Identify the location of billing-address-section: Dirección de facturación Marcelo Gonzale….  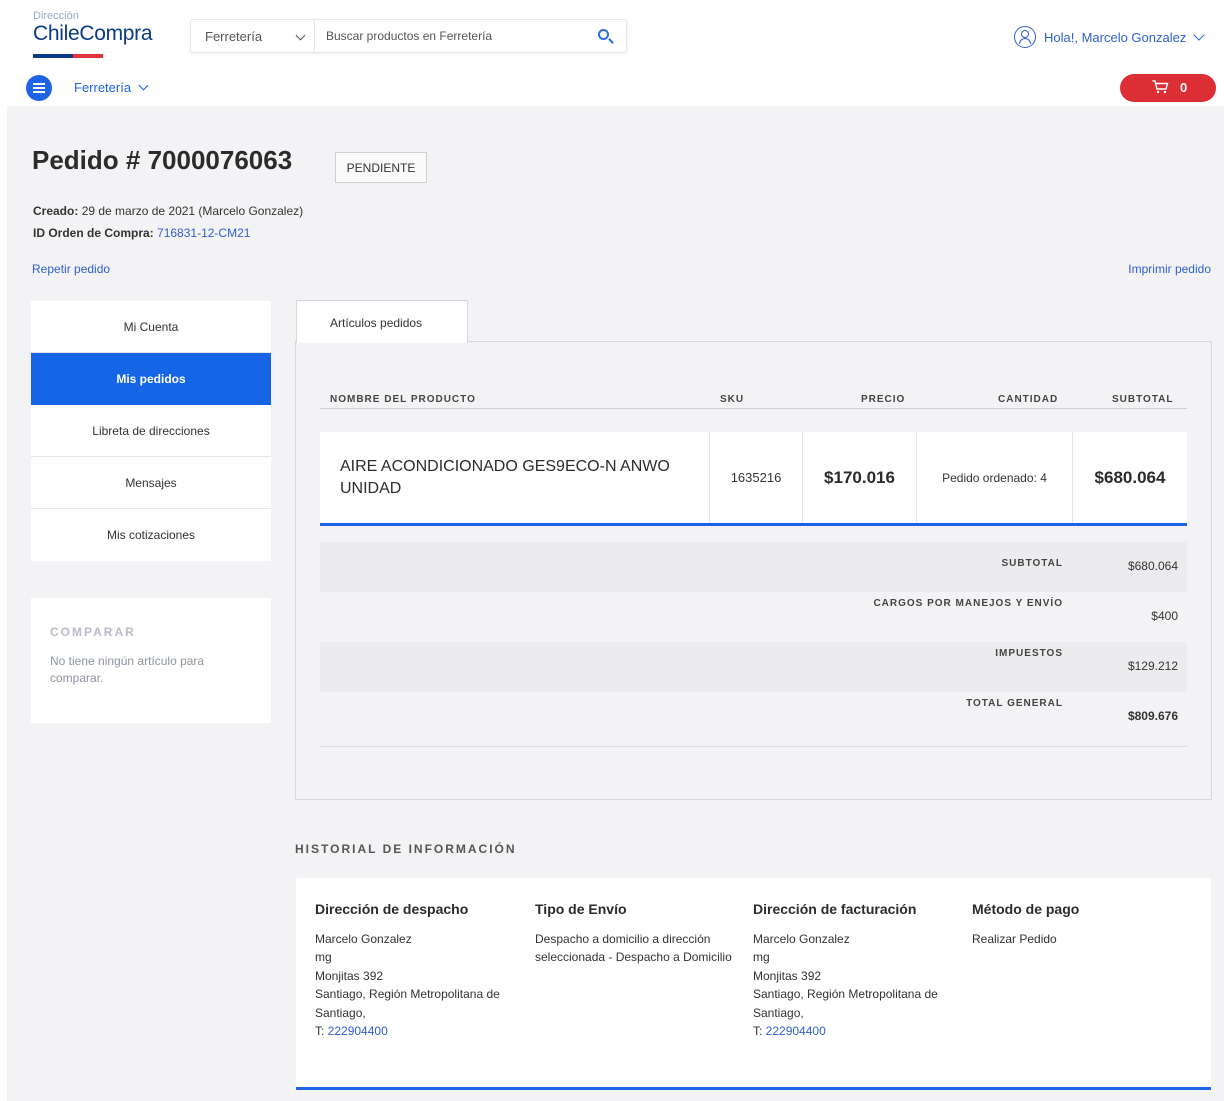
(855, 970).